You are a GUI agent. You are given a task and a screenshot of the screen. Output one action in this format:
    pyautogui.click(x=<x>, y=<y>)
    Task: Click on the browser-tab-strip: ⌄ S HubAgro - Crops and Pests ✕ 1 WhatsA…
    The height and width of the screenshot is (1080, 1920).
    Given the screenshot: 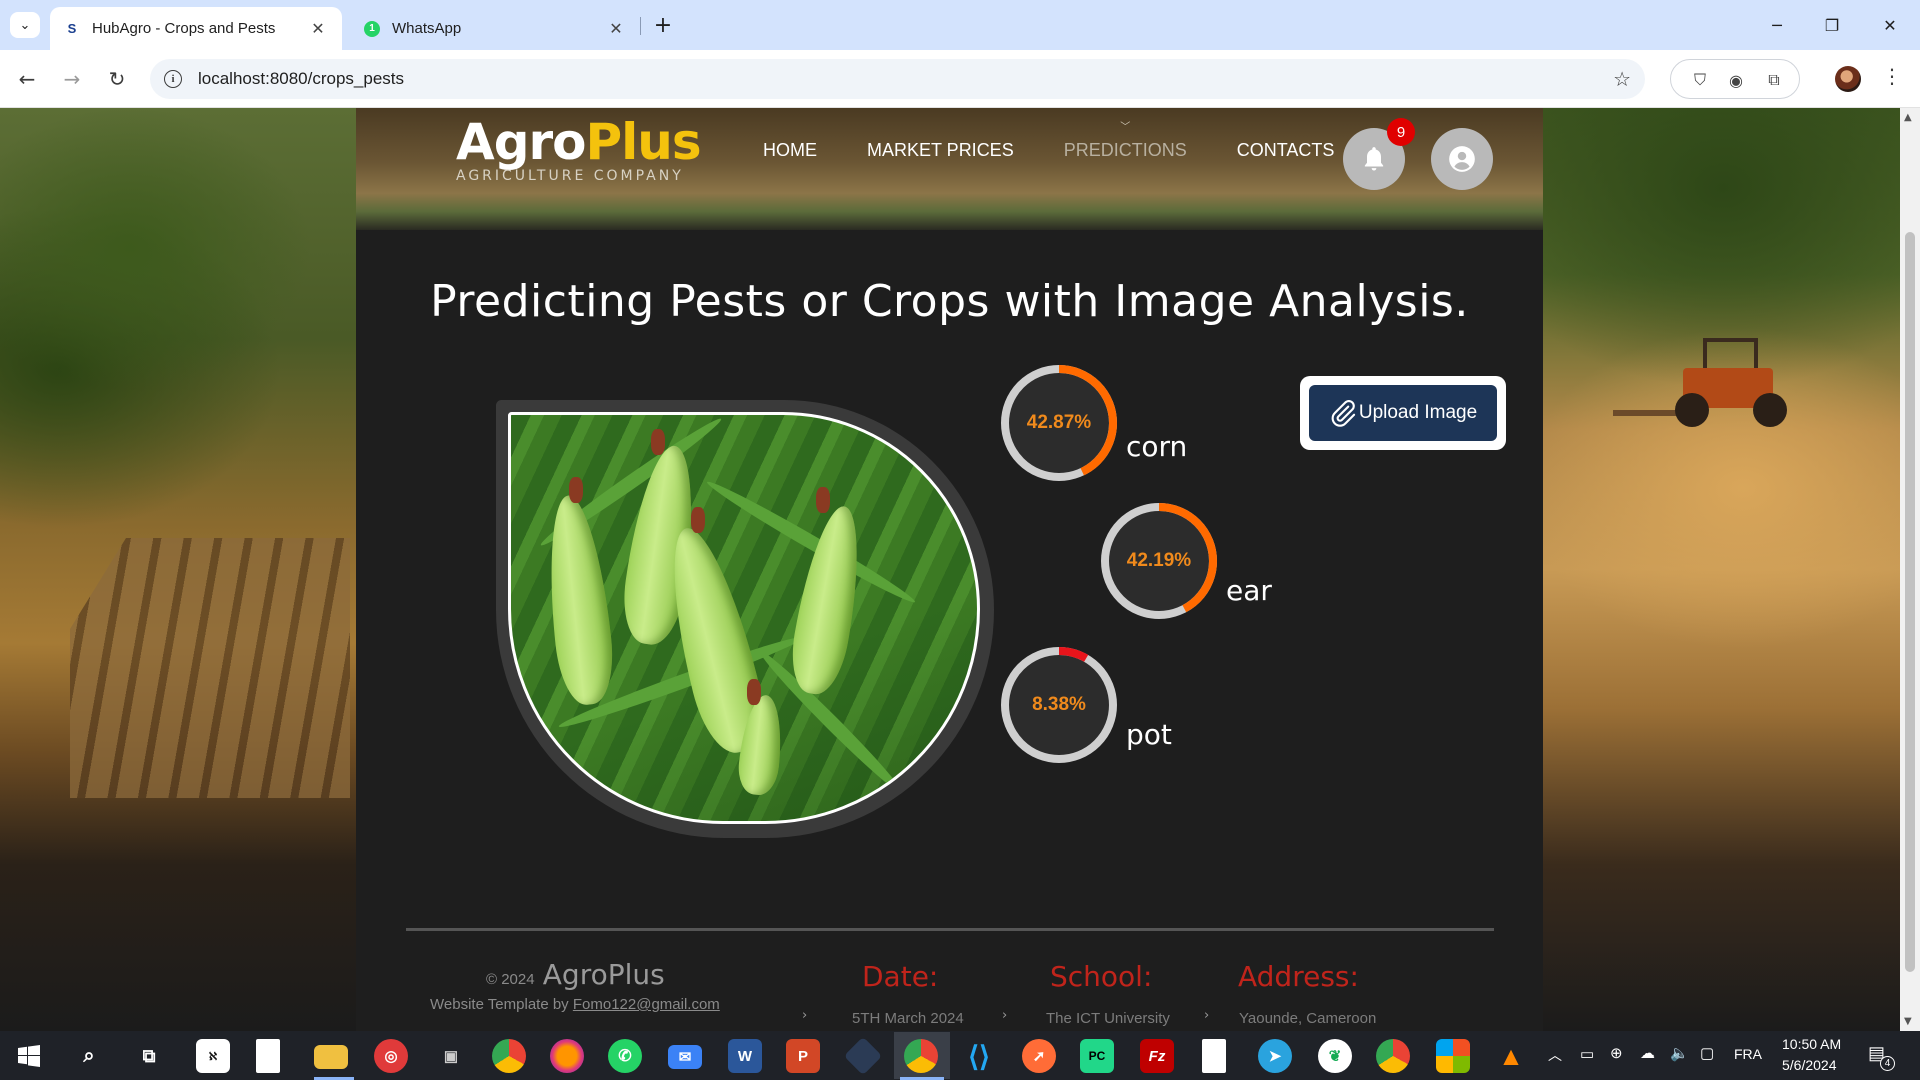 What is the action you would take?
    pyautogui.click(x=960, y=25)
    